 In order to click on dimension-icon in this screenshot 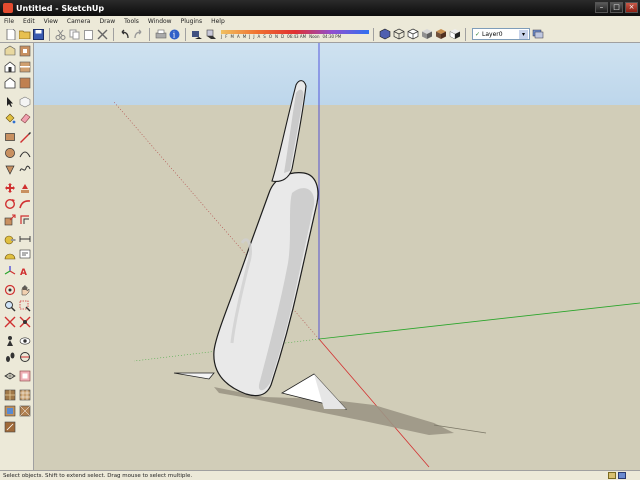, I will do `click(24, 239)`.